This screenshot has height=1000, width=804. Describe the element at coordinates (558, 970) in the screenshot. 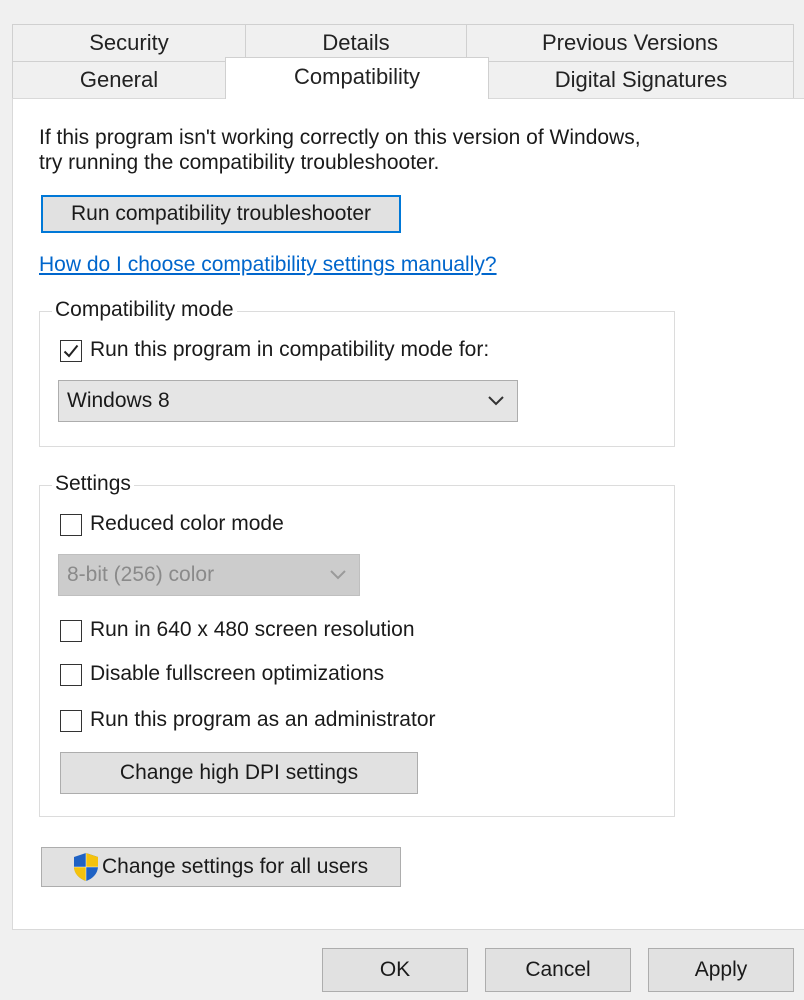

I see `cancel-button: Cancel` at that location.